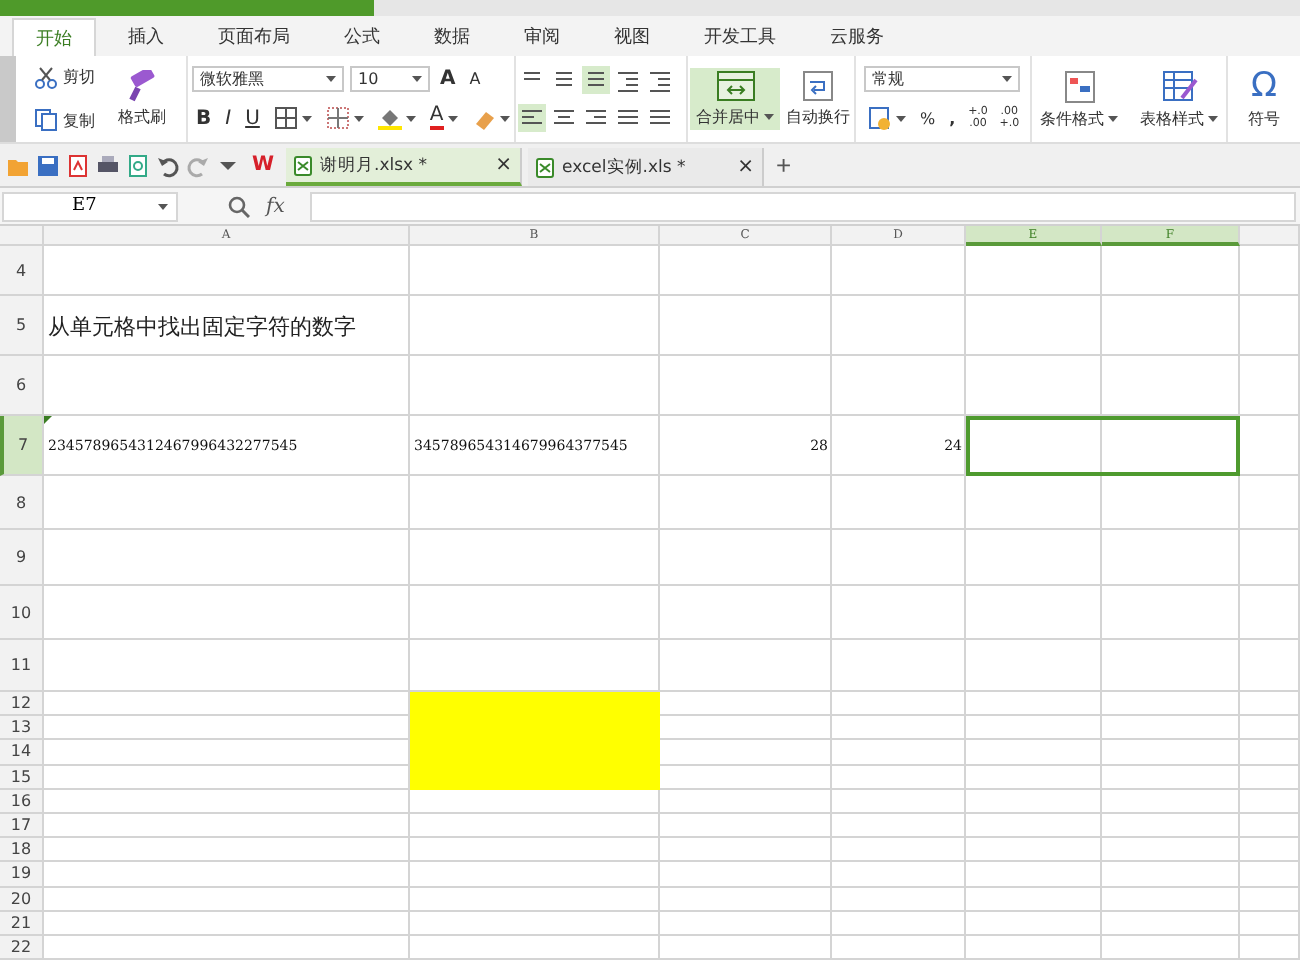 This screenshot has width=1300, height=960. I want to click on fill-color-button, so click(396, 118).